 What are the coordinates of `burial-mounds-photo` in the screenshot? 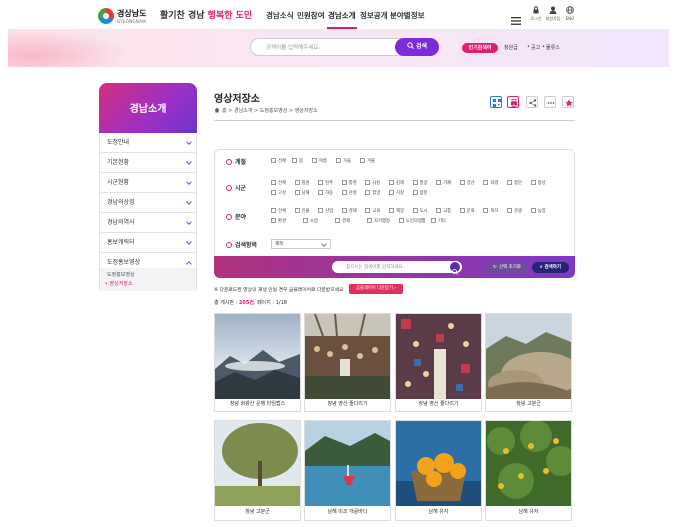 It's located at (528, 356).